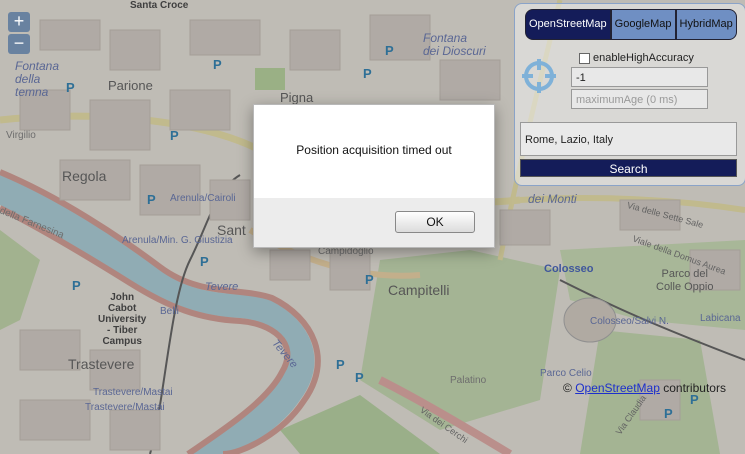 The height and width of the screenshot is (454, 745). I want to click on ok-button: OK, so click(435, 222).